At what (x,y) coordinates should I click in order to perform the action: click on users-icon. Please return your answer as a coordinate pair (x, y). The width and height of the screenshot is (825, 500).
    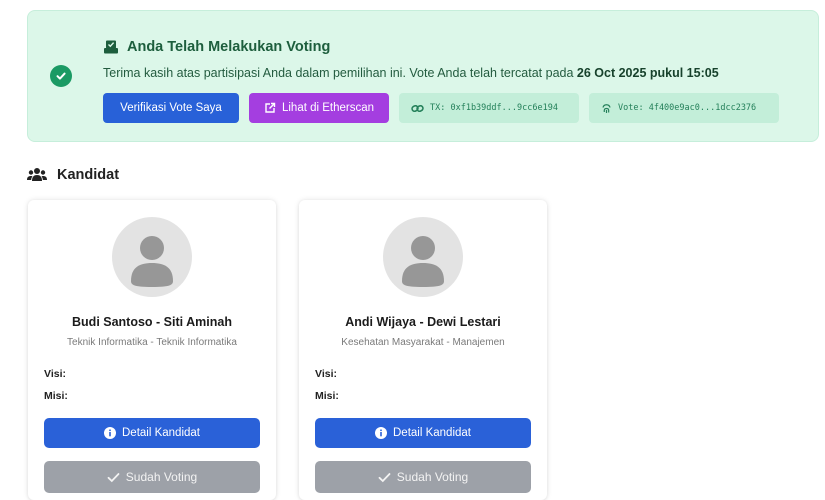
    Looking at the image, I should click on (37, 175).